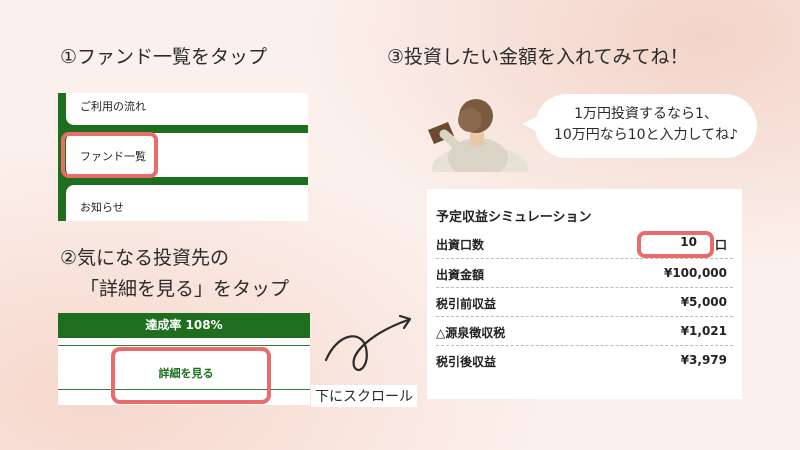 The width and height of the screenshot is (800, 450). Describe the element at coordinates (184, 325) in the screenshot. I see `achievement-rate-bar: 達成率 108%` at that location.